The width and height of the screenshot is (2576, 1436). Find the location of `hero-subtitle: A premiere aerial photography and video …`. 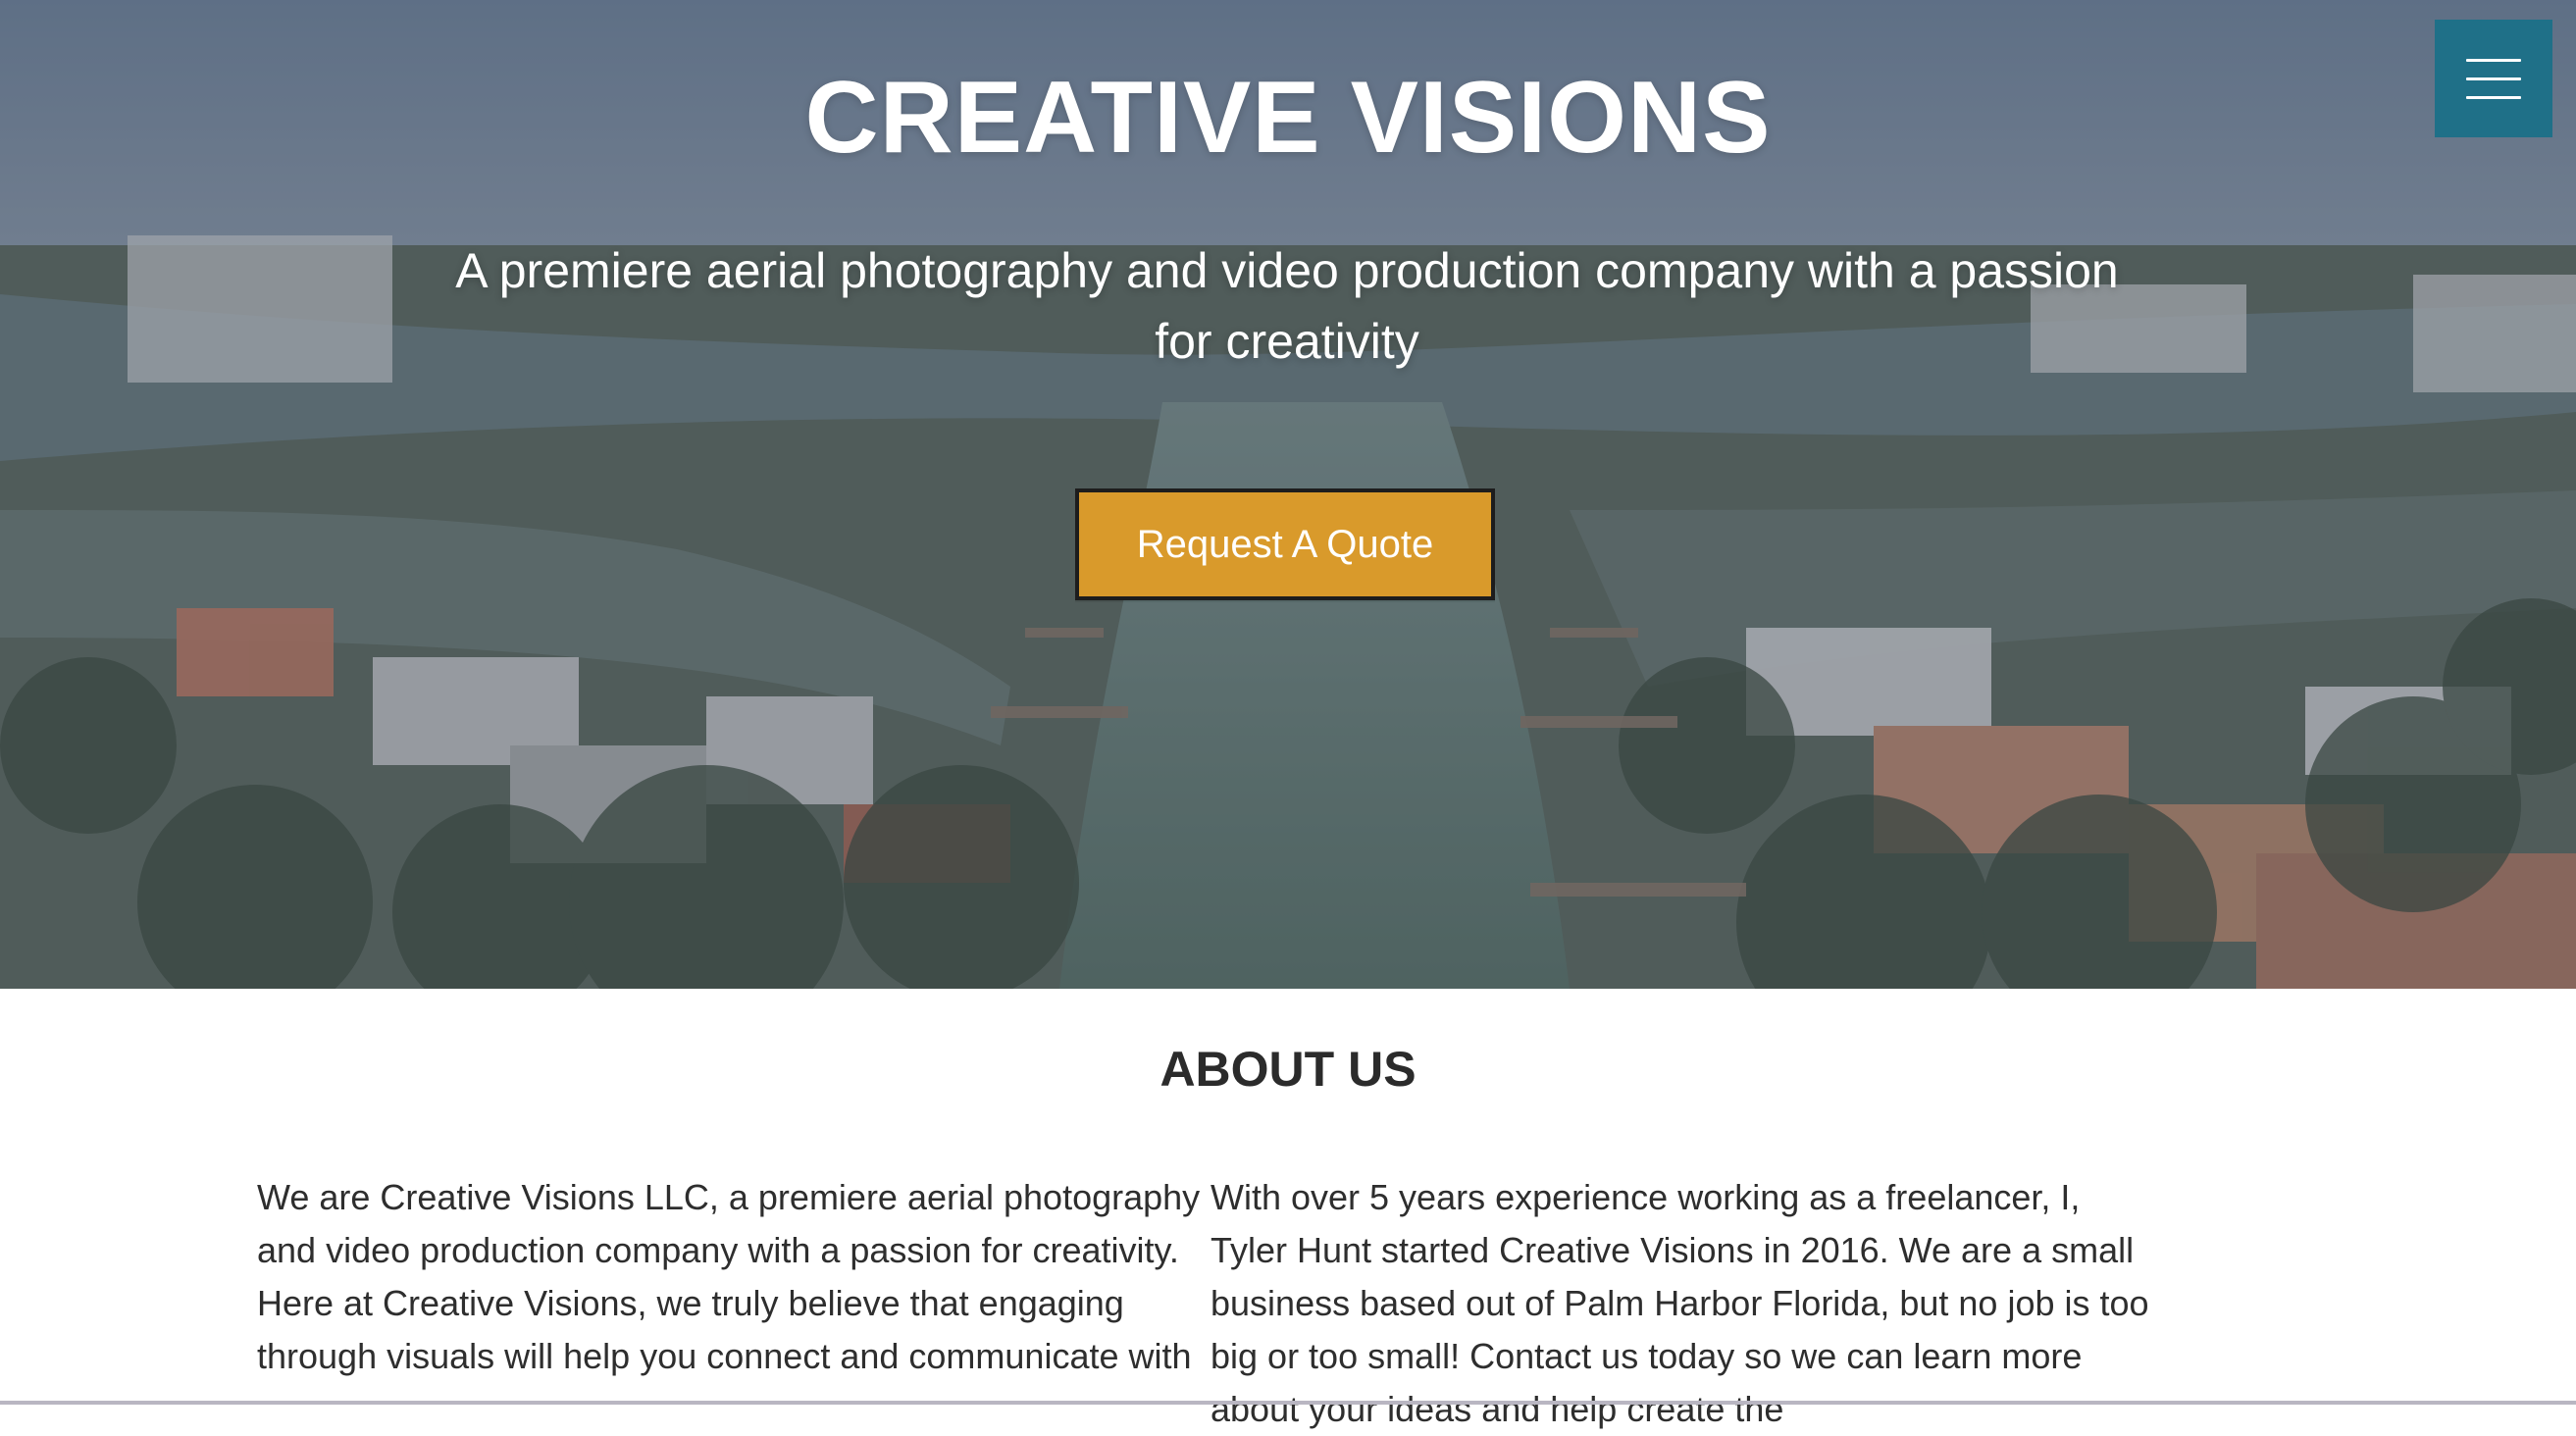

hero-subtitle: A premiere aerial photography and video … is located at coordinates (1287, 306).